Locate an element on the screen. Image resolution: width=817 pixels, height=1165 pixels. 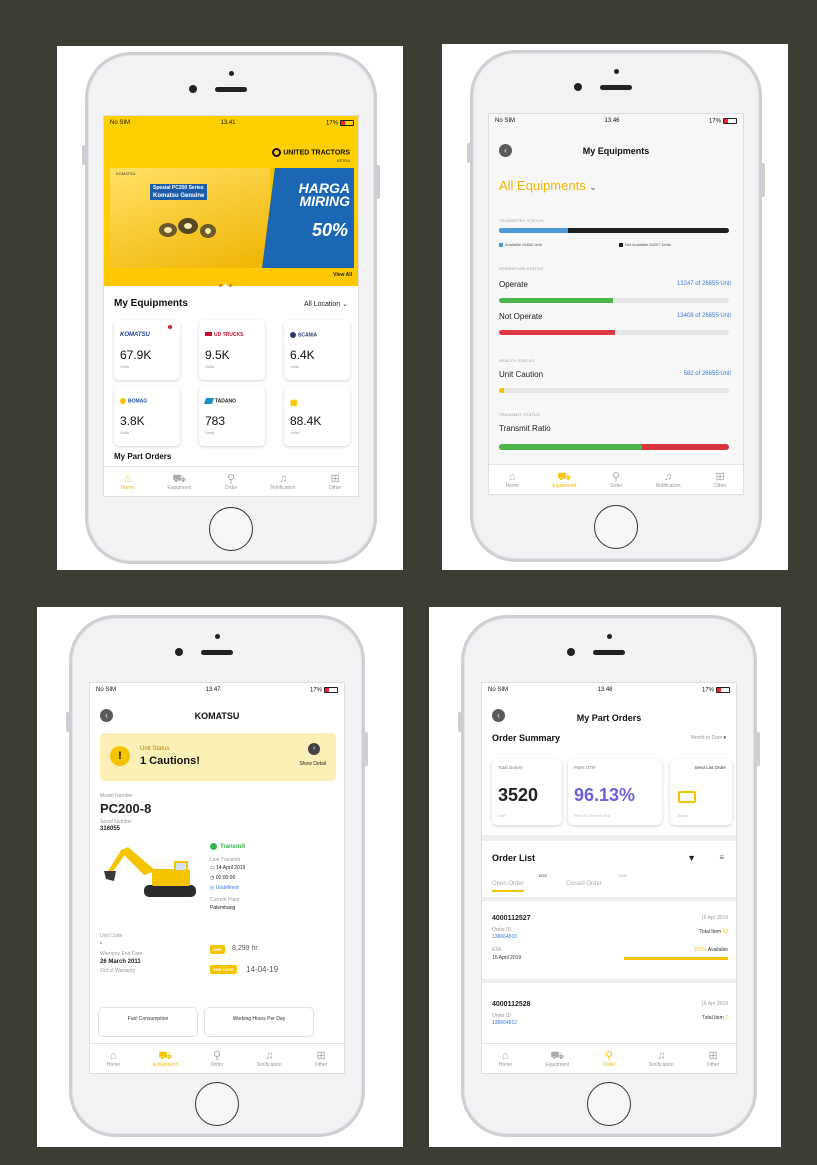
tab-open-order: Open Order is located at coordinates (508, 886).